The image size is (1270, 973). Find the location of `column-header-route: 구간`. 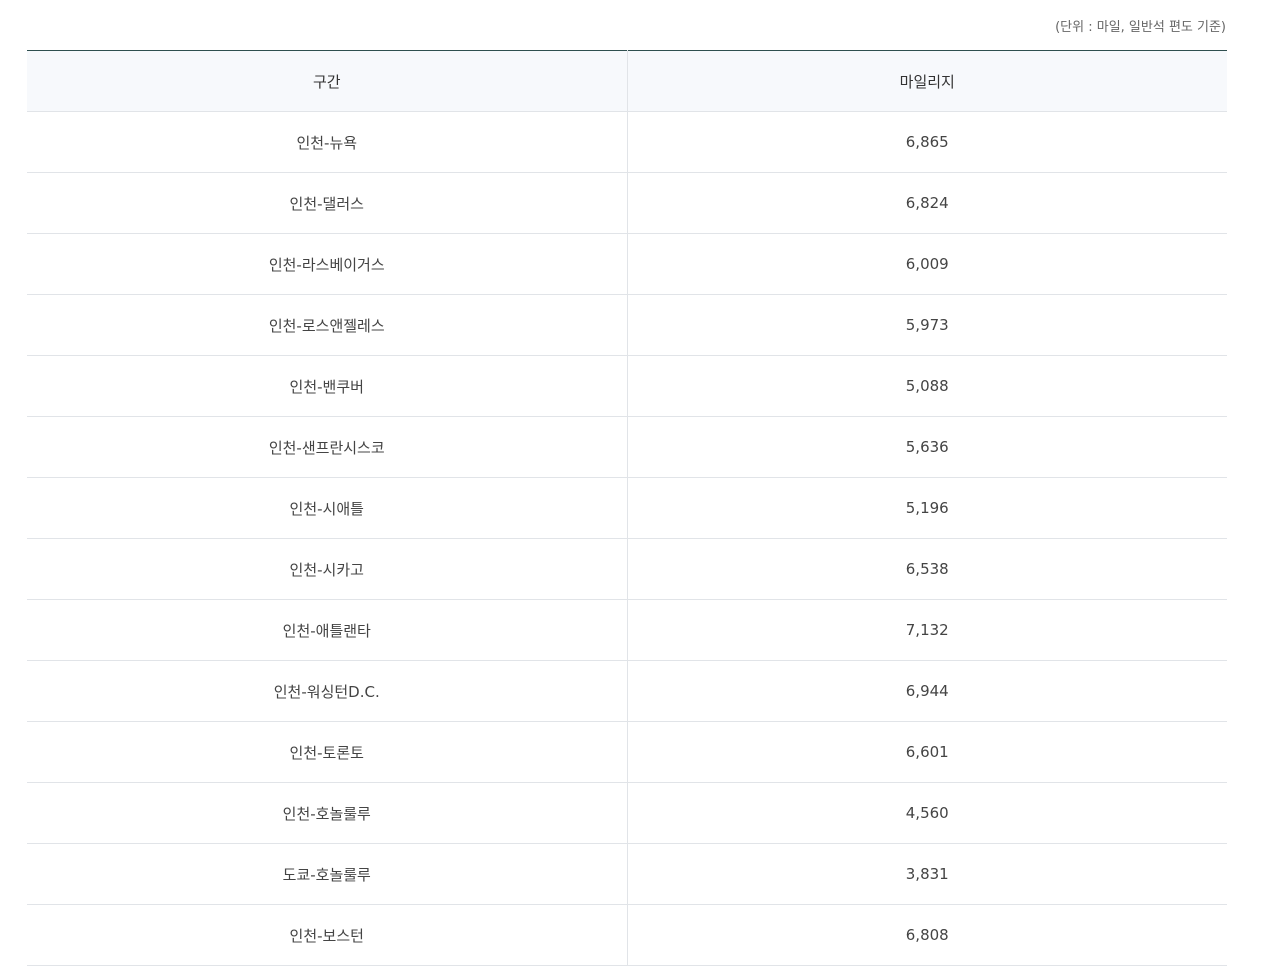

column-header-route: 구간 is located at coordinates (327, 81).